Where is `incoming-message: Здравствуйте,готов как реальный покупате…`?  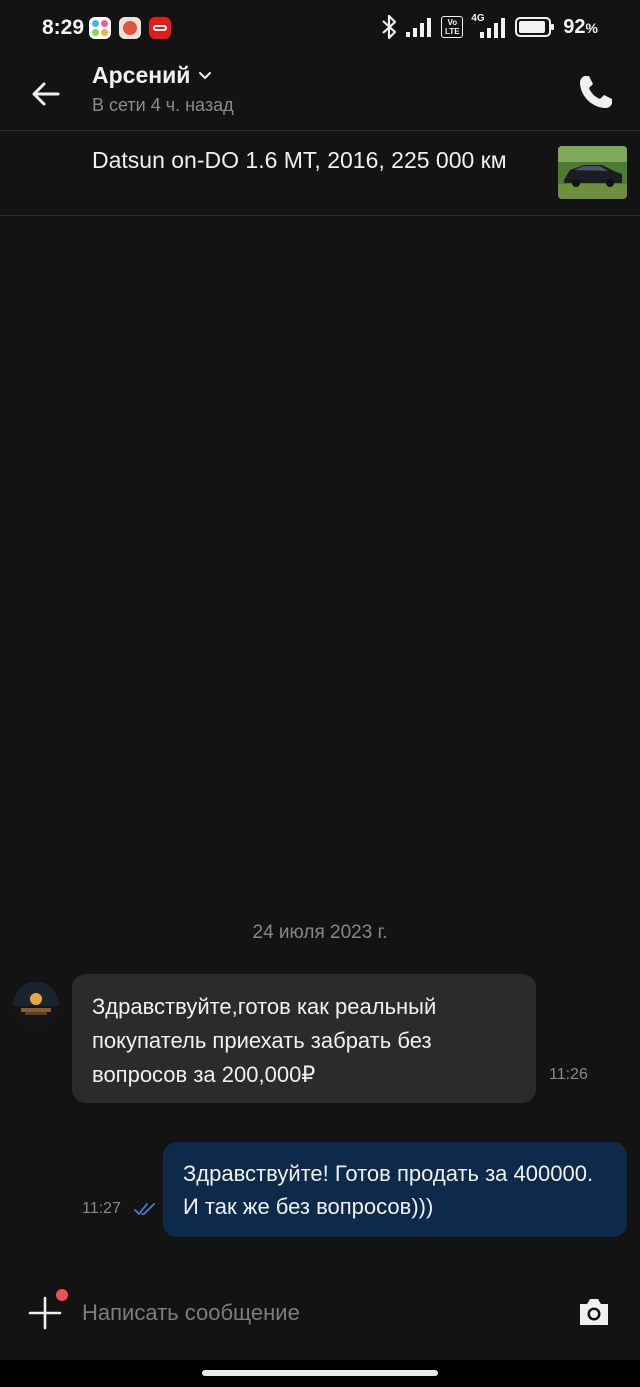
incoming-message: Здравствуйте,готов как реальный покупате… is located at coordinates (304, 1038).